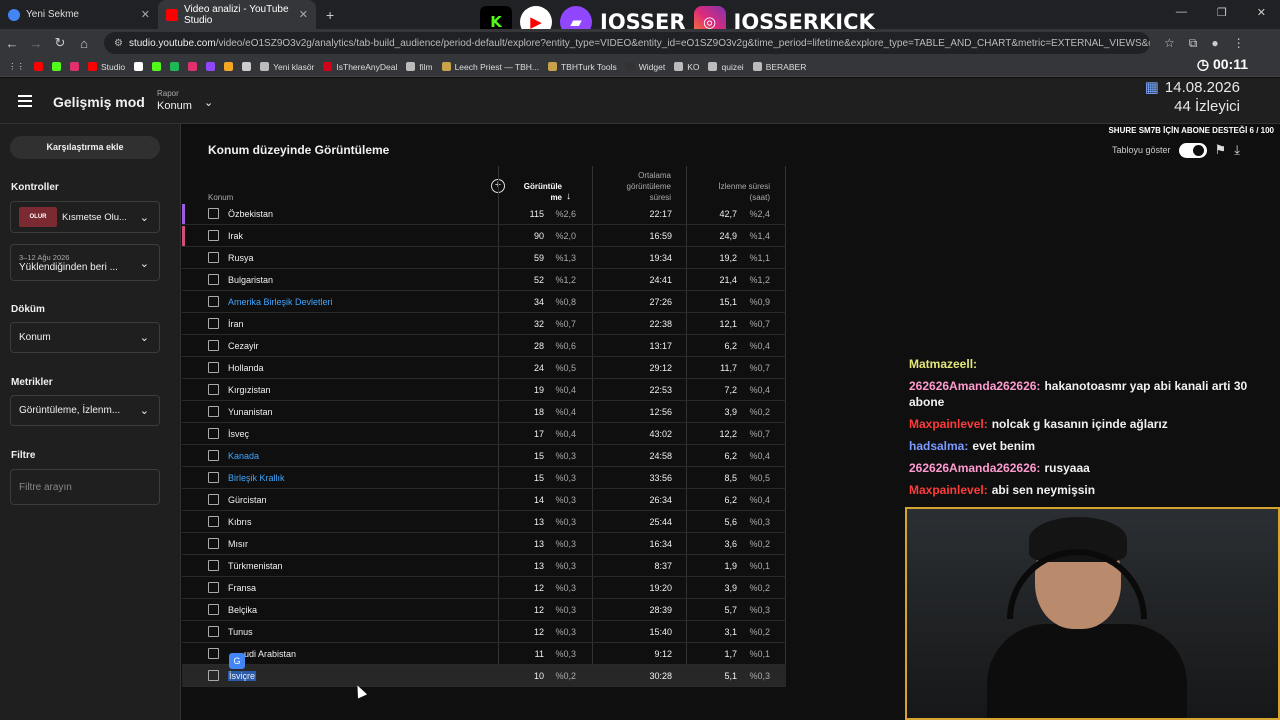  What do you see at coordinates (484, 412) in the screenshot?
I see `table-row: Yunanistan 18 %0,4 12:56 3,9 %0,2` at bounding box center [484, 412].